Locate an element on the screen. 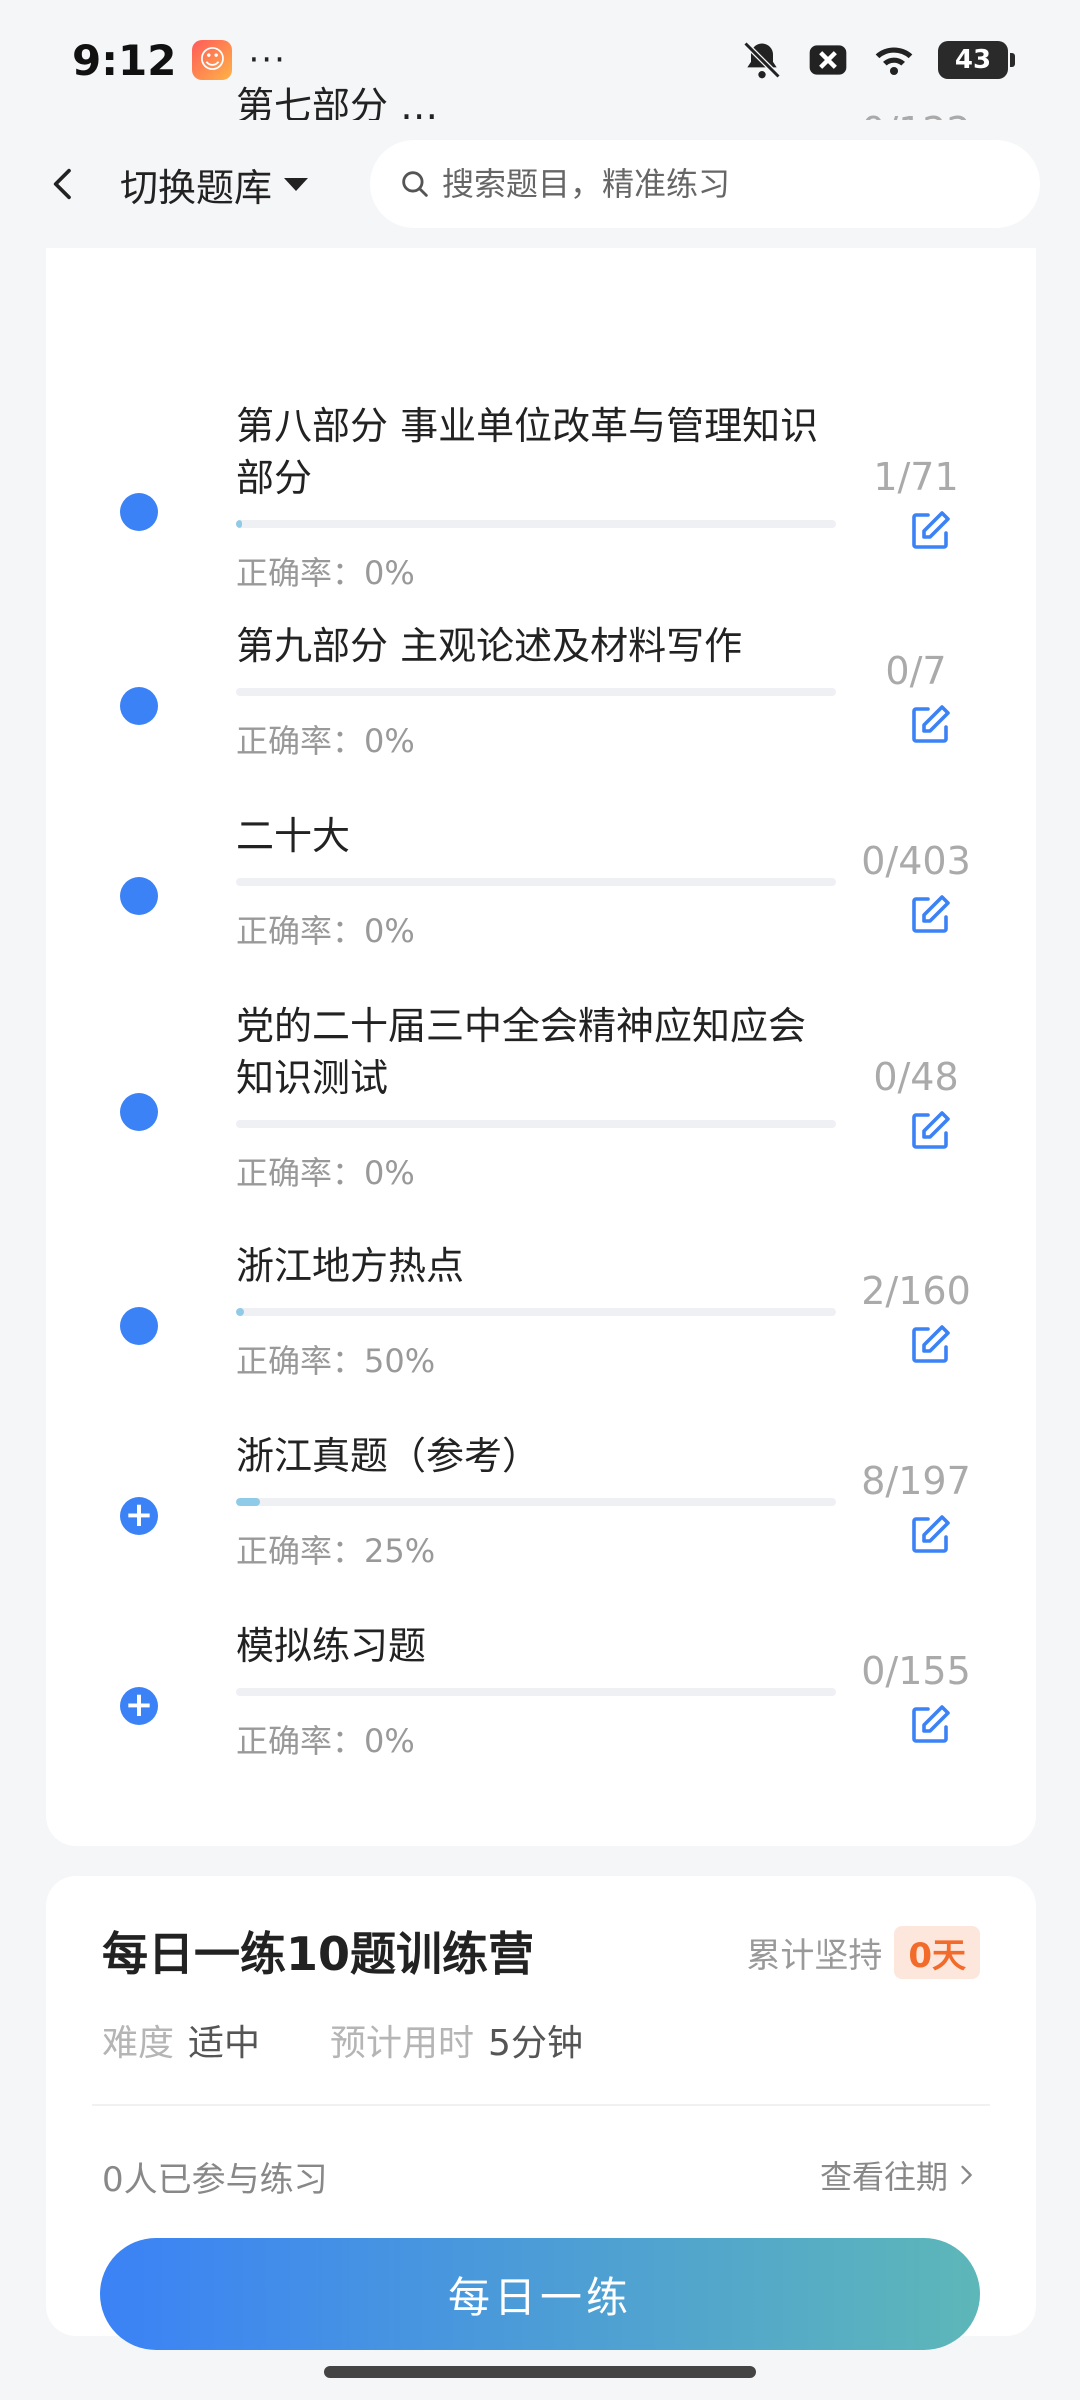 Image resolution: width=1080 pixels, height=2400 pixels. streak: 累计坚持 0天 is located at coordinates (863, 1952).